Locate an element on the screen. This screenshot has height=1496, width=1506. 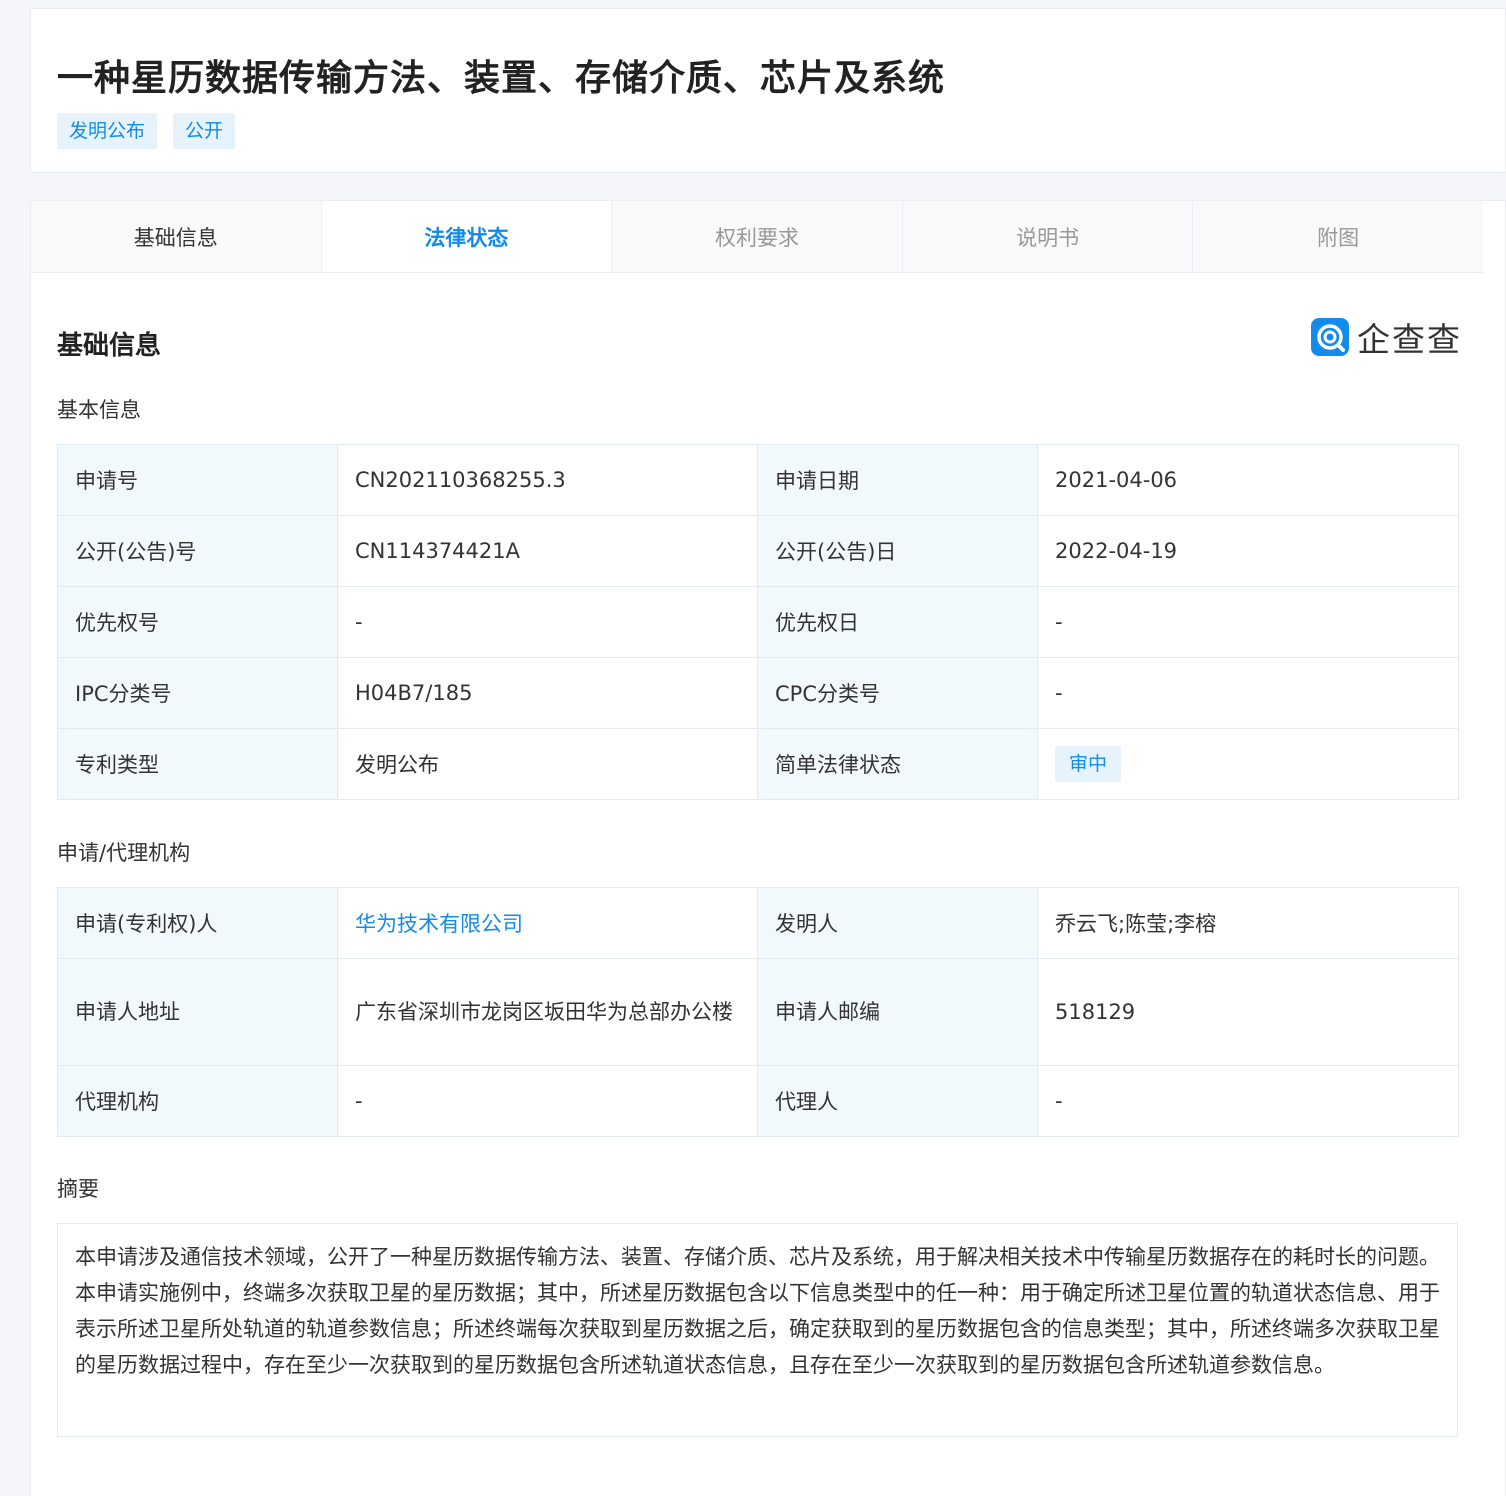
value-priority-date: - is located at coordinates (1248, 622).